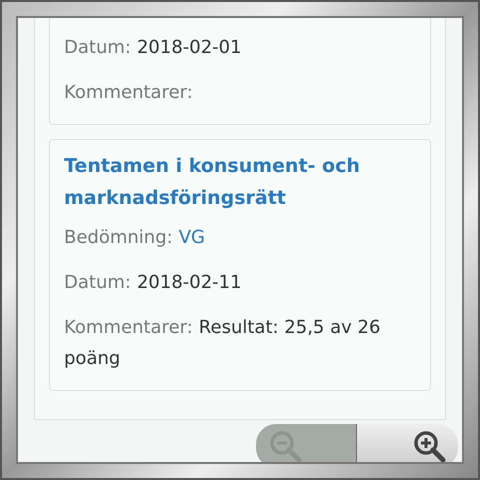 This screenshot has height=480, width=480. I want to click on zoom-in-icon, so click(429, 445).